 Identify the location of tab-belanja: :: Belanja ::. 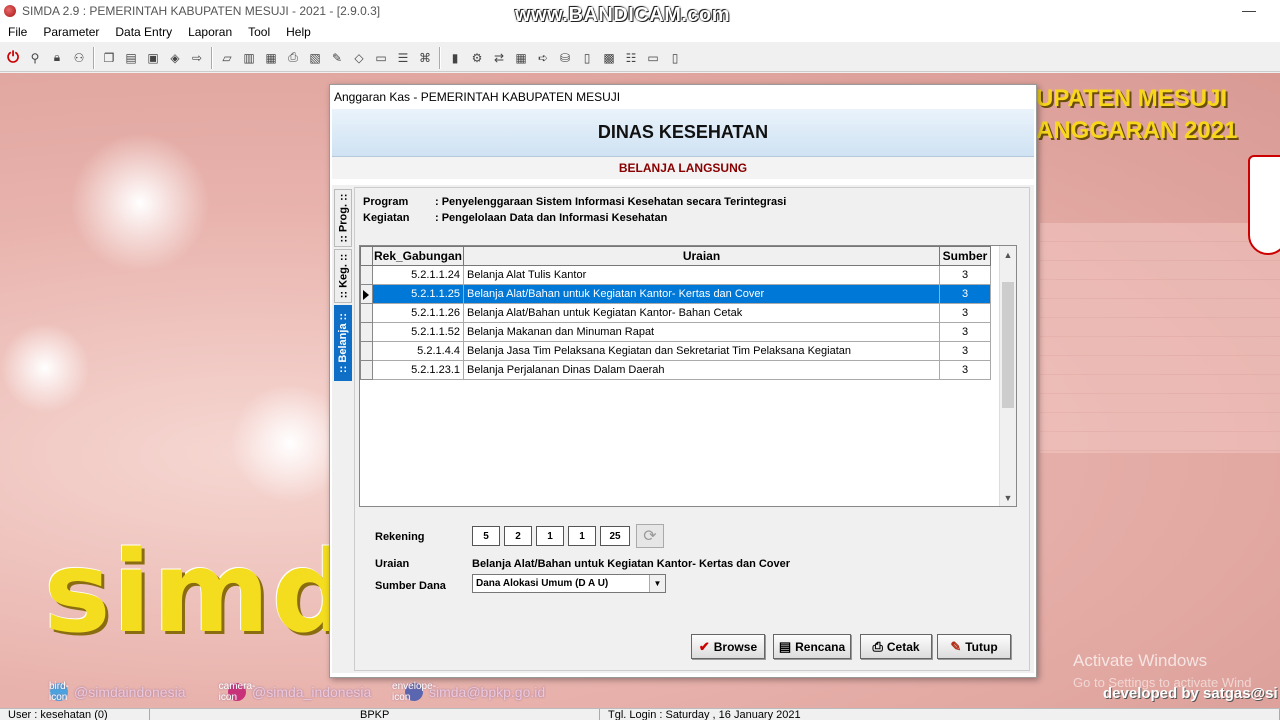
(343, 343).